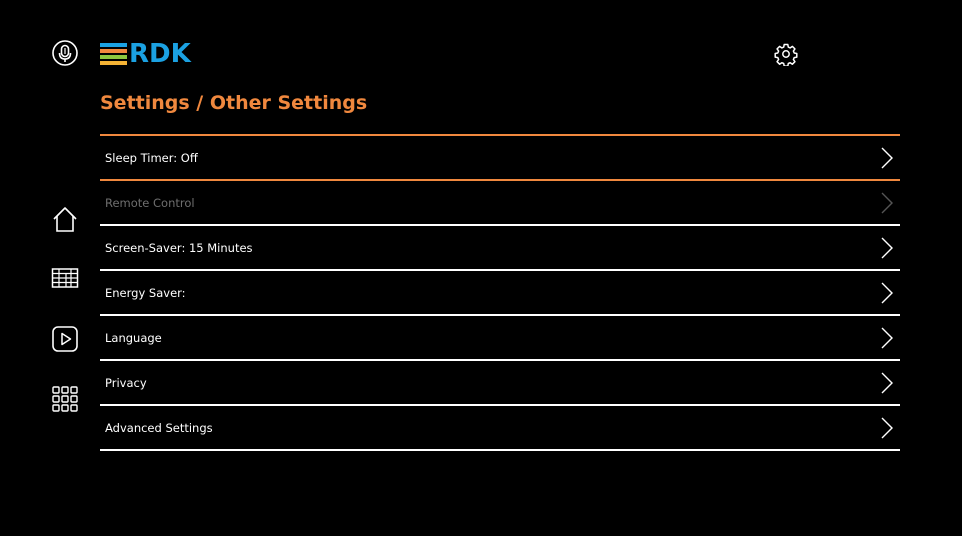 The width and height of the screenshot is (962, 536). Describe the element at coordinates (500, 383) in the screenshot. I see `setting-row-privacy: Privacy` at that location.